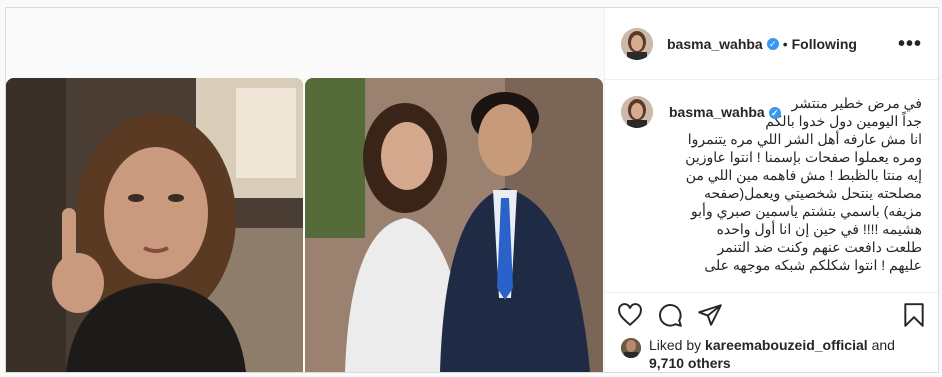 The height and width of the screenshot is (377, 942). I want to click on likes-count: 9,710 others, so click(690, 363).